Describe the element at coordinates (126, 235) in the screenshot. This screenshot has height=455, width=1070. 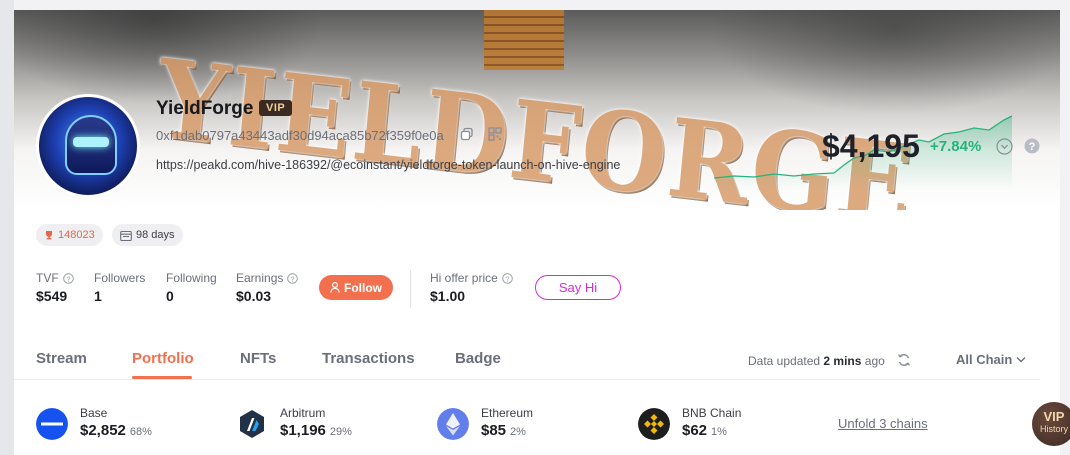
I see `calendar-icon` at that location.